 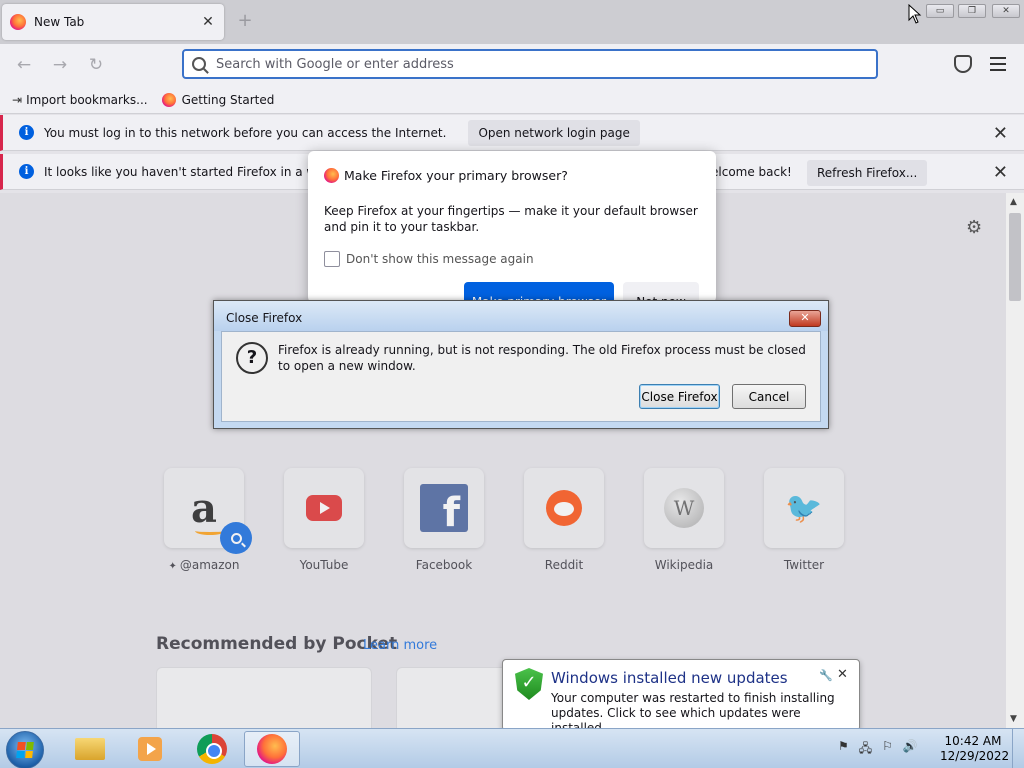 What do you see at coordinates (60, 65) in the screenshot?
I see `forward-button: →` at bounding box center [60, 65].